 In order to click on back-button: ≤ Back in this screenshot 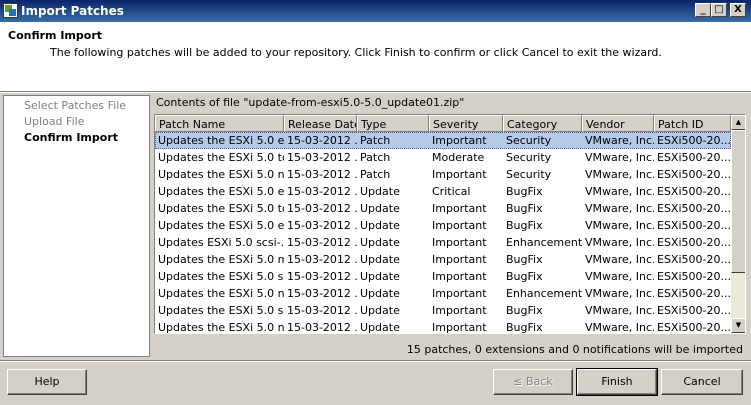, I will do `click(533, 382)`.